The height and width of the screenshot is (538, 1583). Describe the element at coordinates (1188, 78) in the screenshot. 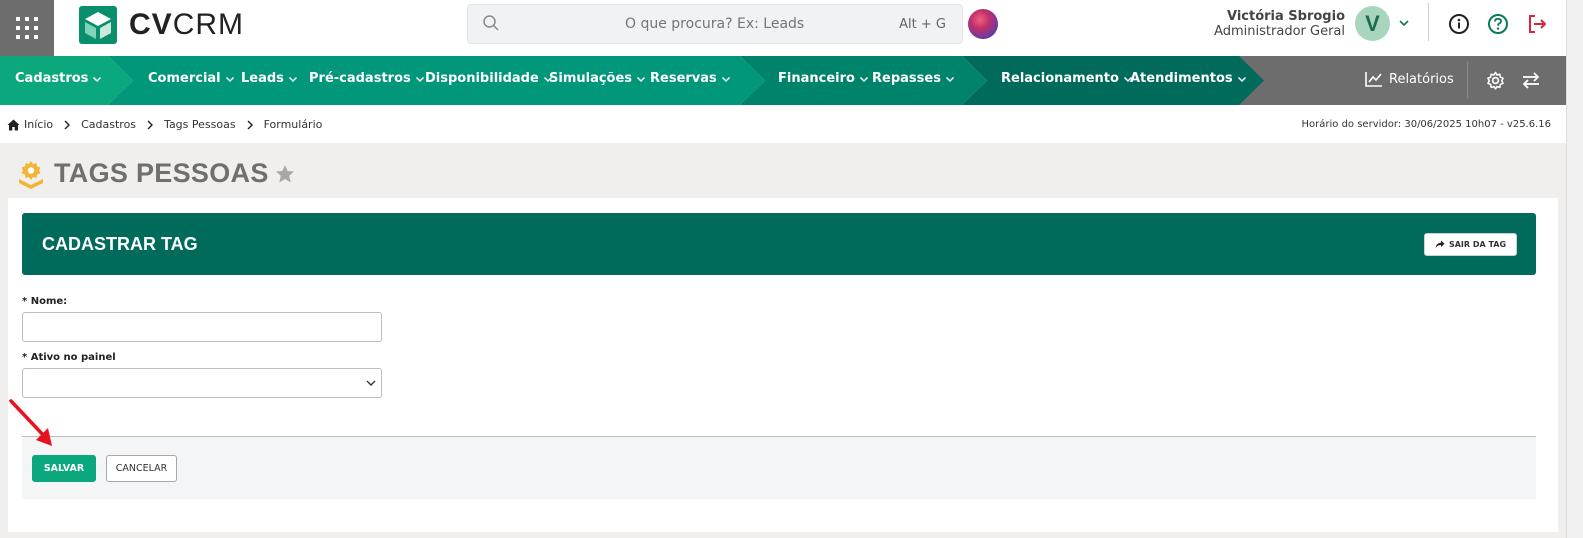

I see `nav-atendimentos: Atendimentos` at that location.